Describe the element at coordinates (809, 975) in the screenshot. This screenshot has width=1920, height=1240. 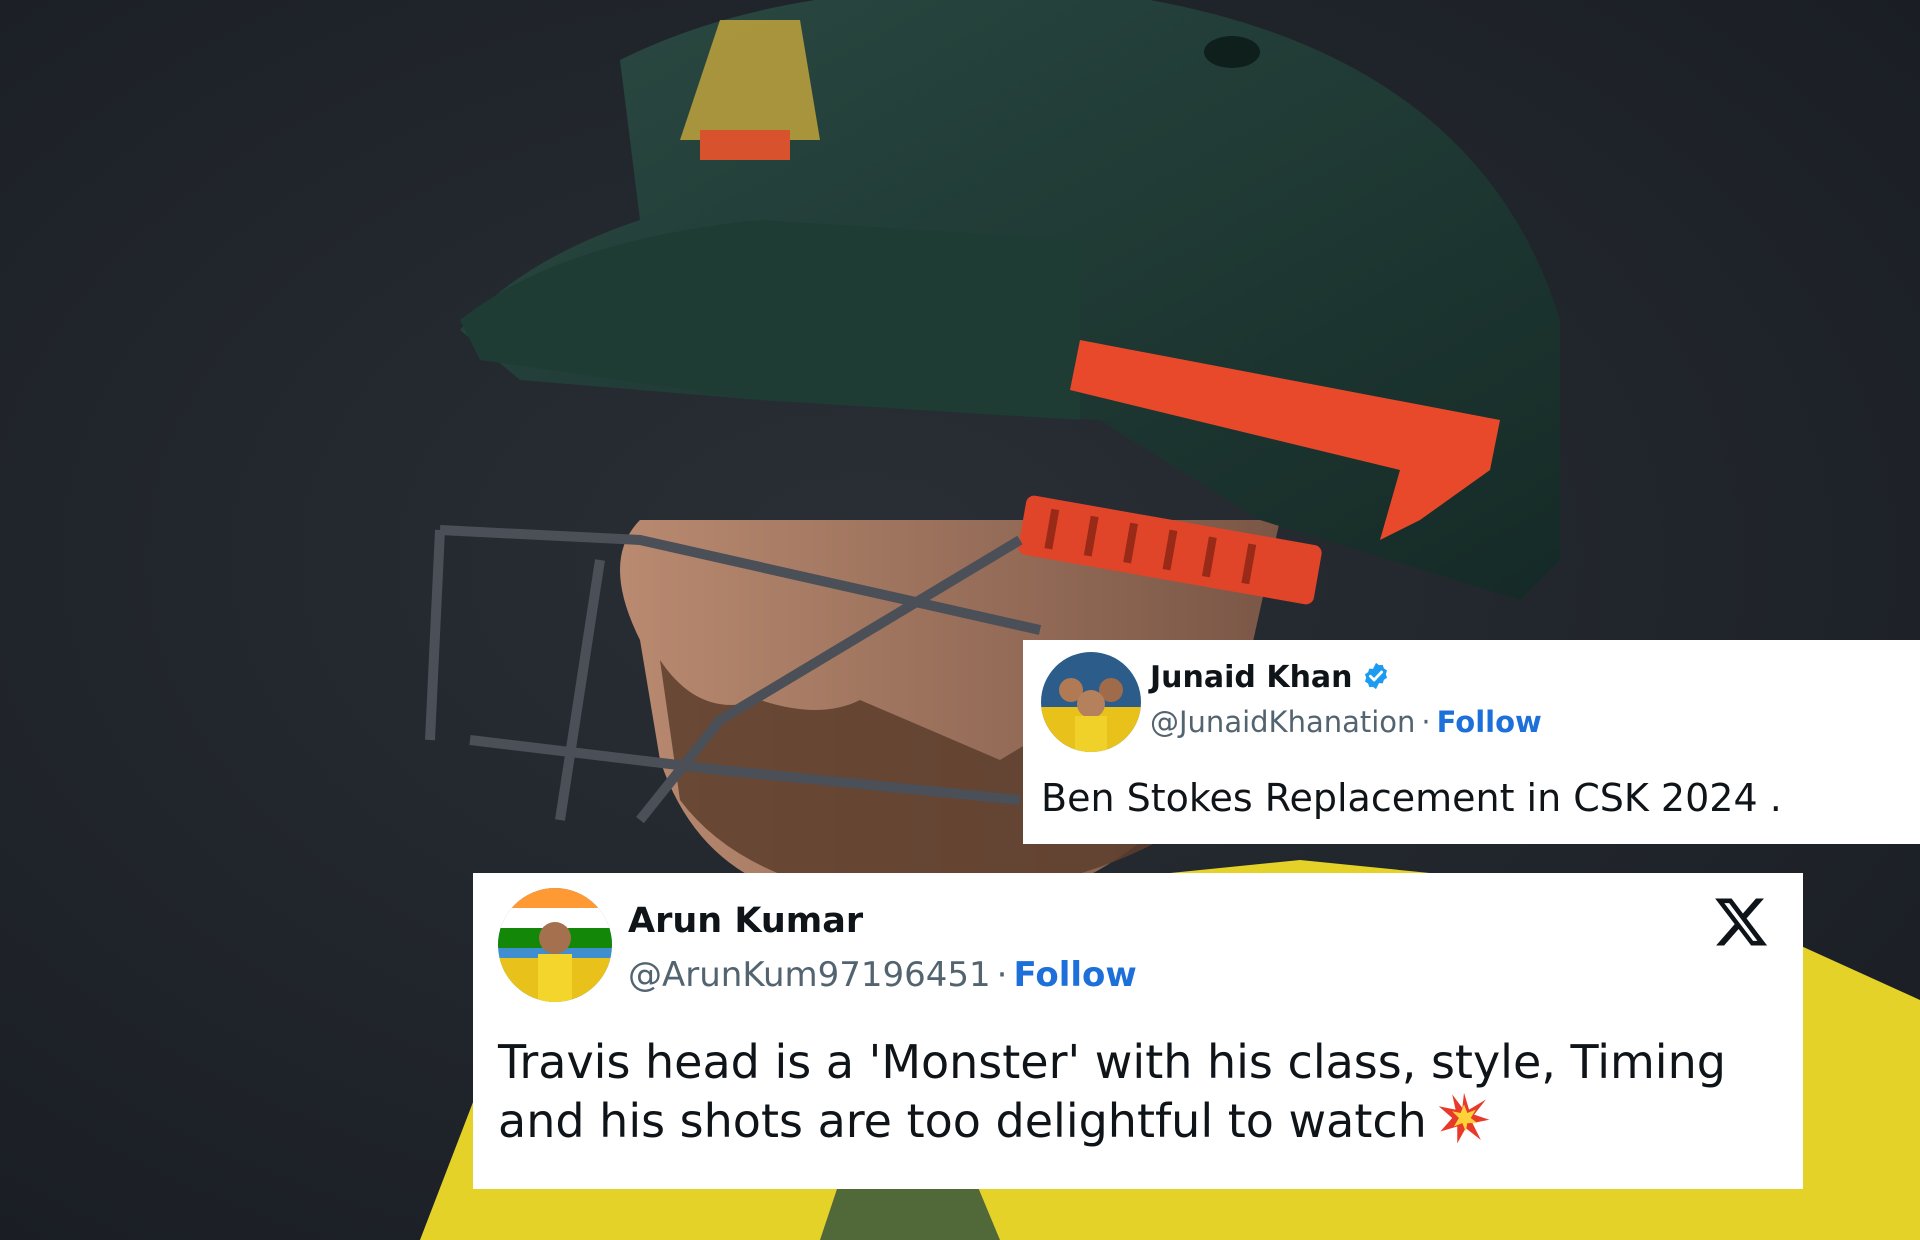
I see `handle: @ArunKum97196451` at that location.